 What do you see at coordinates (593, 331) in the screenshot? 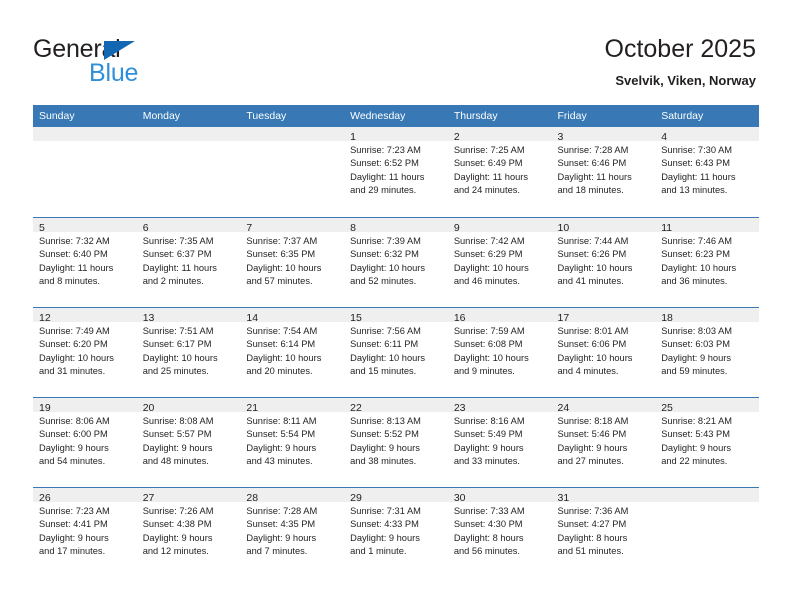
I see `sunrise-text: Sunrise: 8:01 AM` at bounding box center [593, 331].